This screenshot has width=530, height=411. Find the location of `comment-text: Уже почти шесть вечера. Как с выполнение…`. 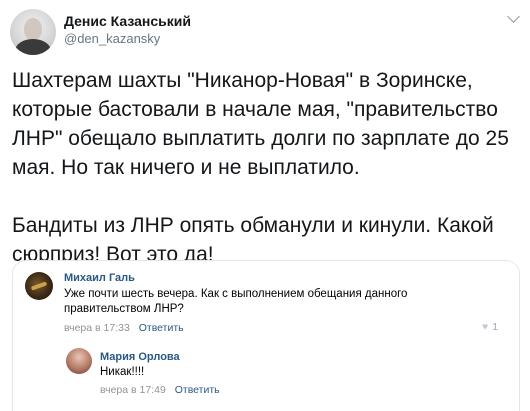

comment-text: Уже почти шесть вечера. Как с выполнение… is located at coordinates (236, 301).